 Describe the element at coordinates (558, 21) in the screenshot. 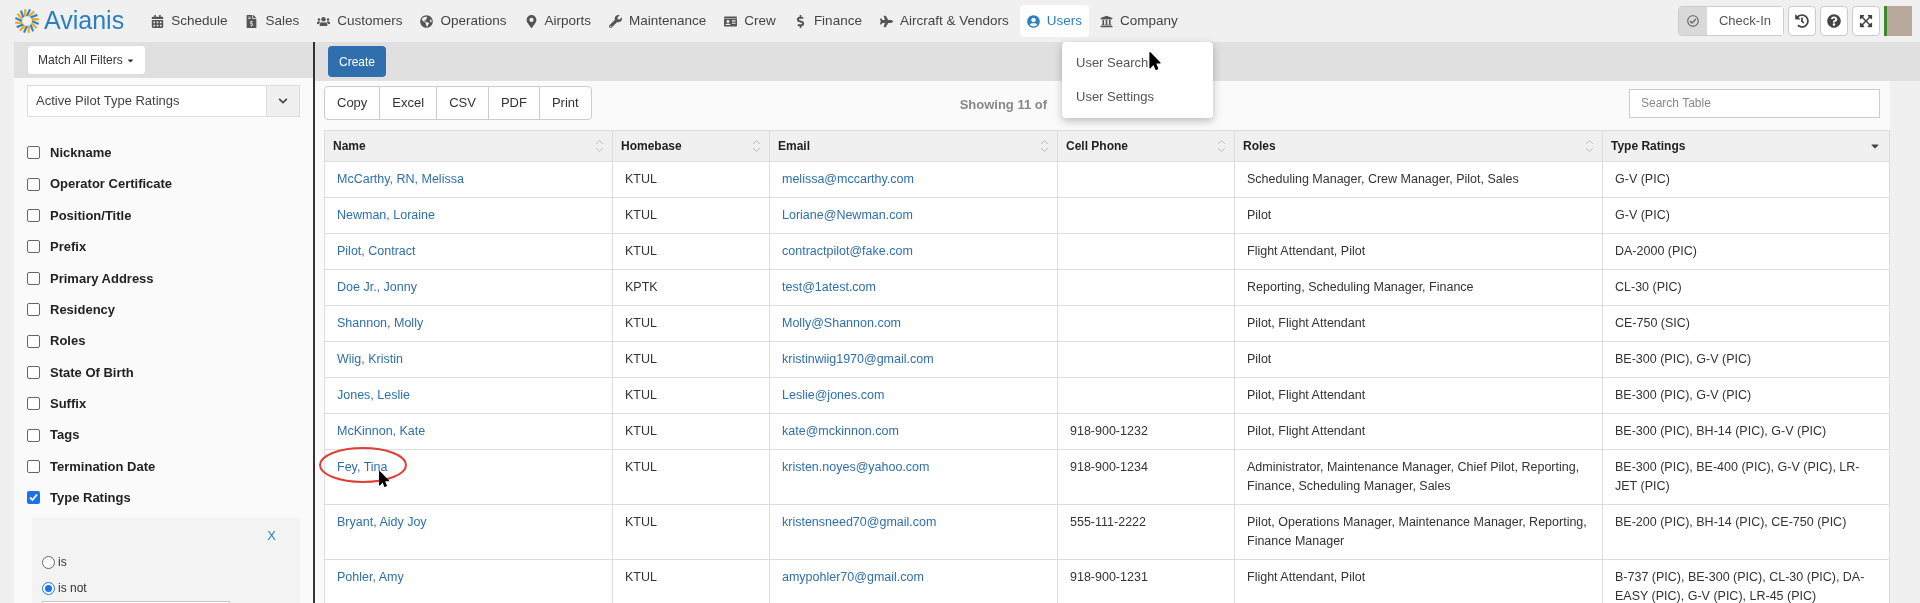

I see `nav-item: Airports` at that location.